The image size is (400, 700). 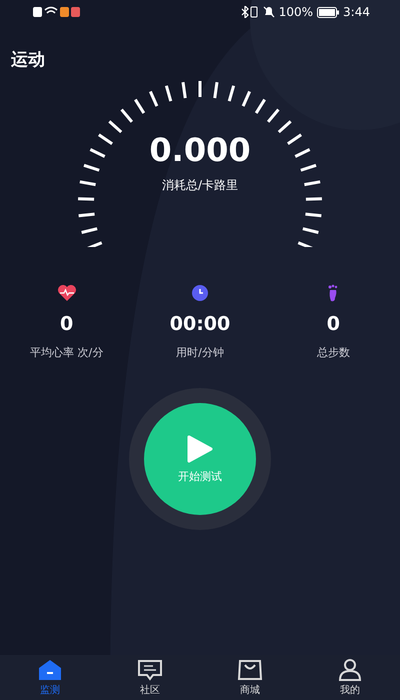 What do you see at coordinates (333, 352) in the screenshot?
I see `stat-label: 总步数` at bounding box center [333, 352].